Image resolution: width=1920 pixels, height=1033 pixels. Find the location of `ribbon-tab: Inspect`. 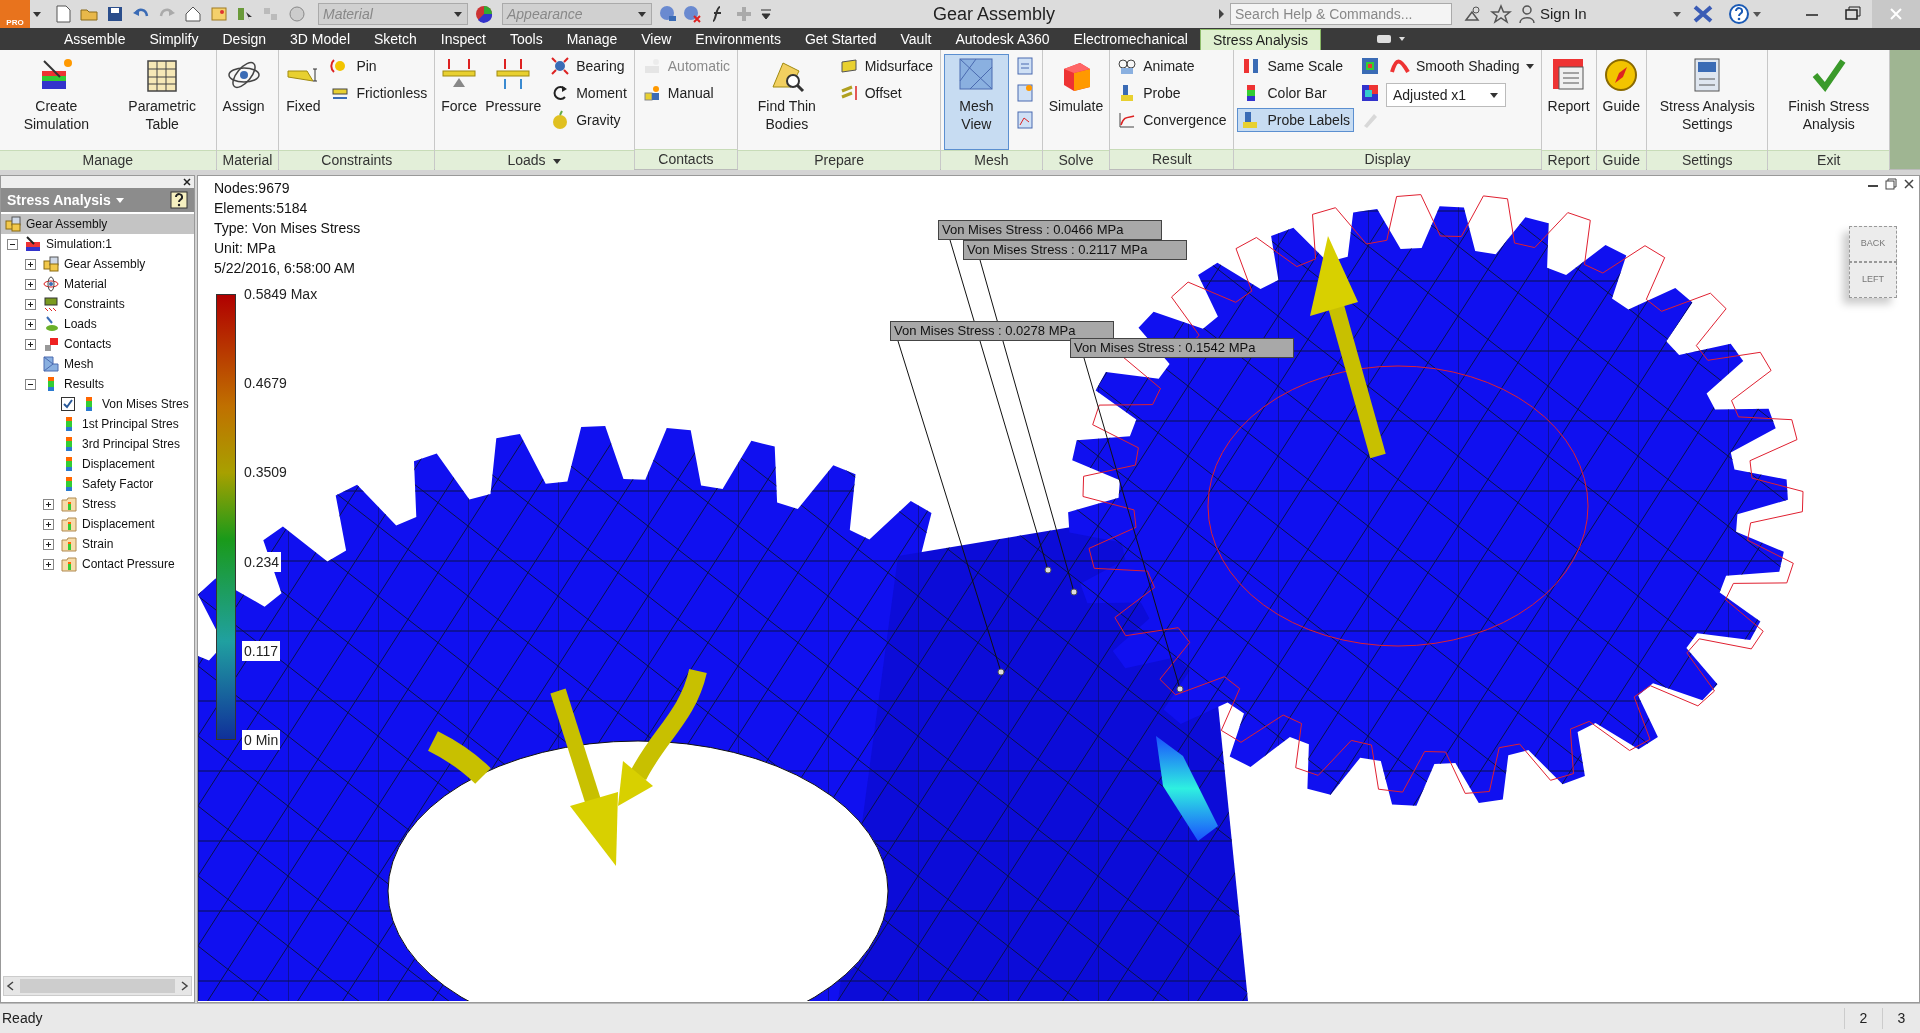

ribbon-tab: Inspect is located at coordinates (463, 39).